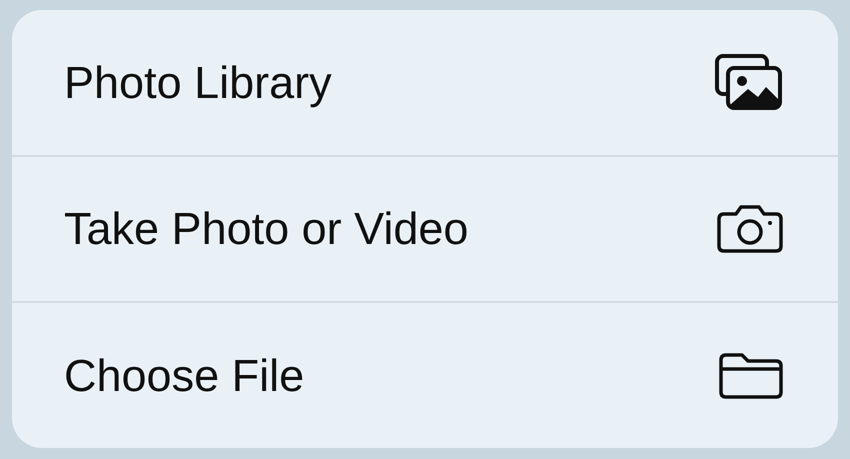 The width and height of the screenshot is (850, 459). Describe the element at coordinates (749, 82) in the screenshot. I see `photos-icon` at that location.